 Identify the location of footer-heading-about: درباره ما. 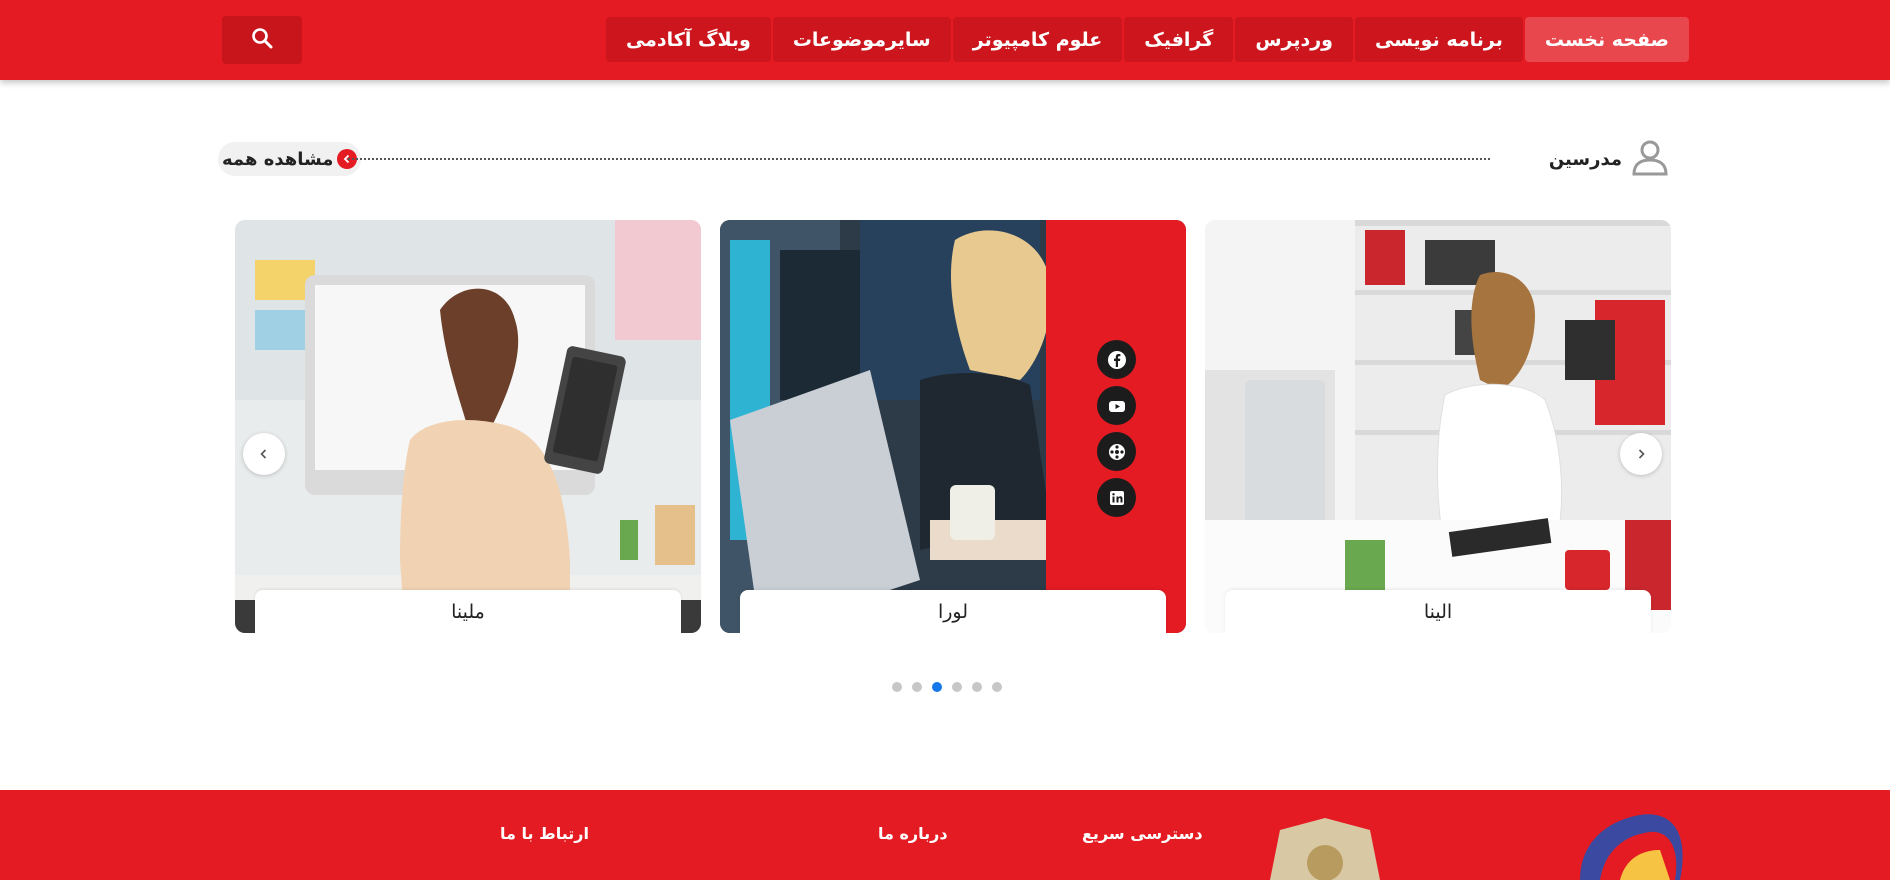
(913, 833).